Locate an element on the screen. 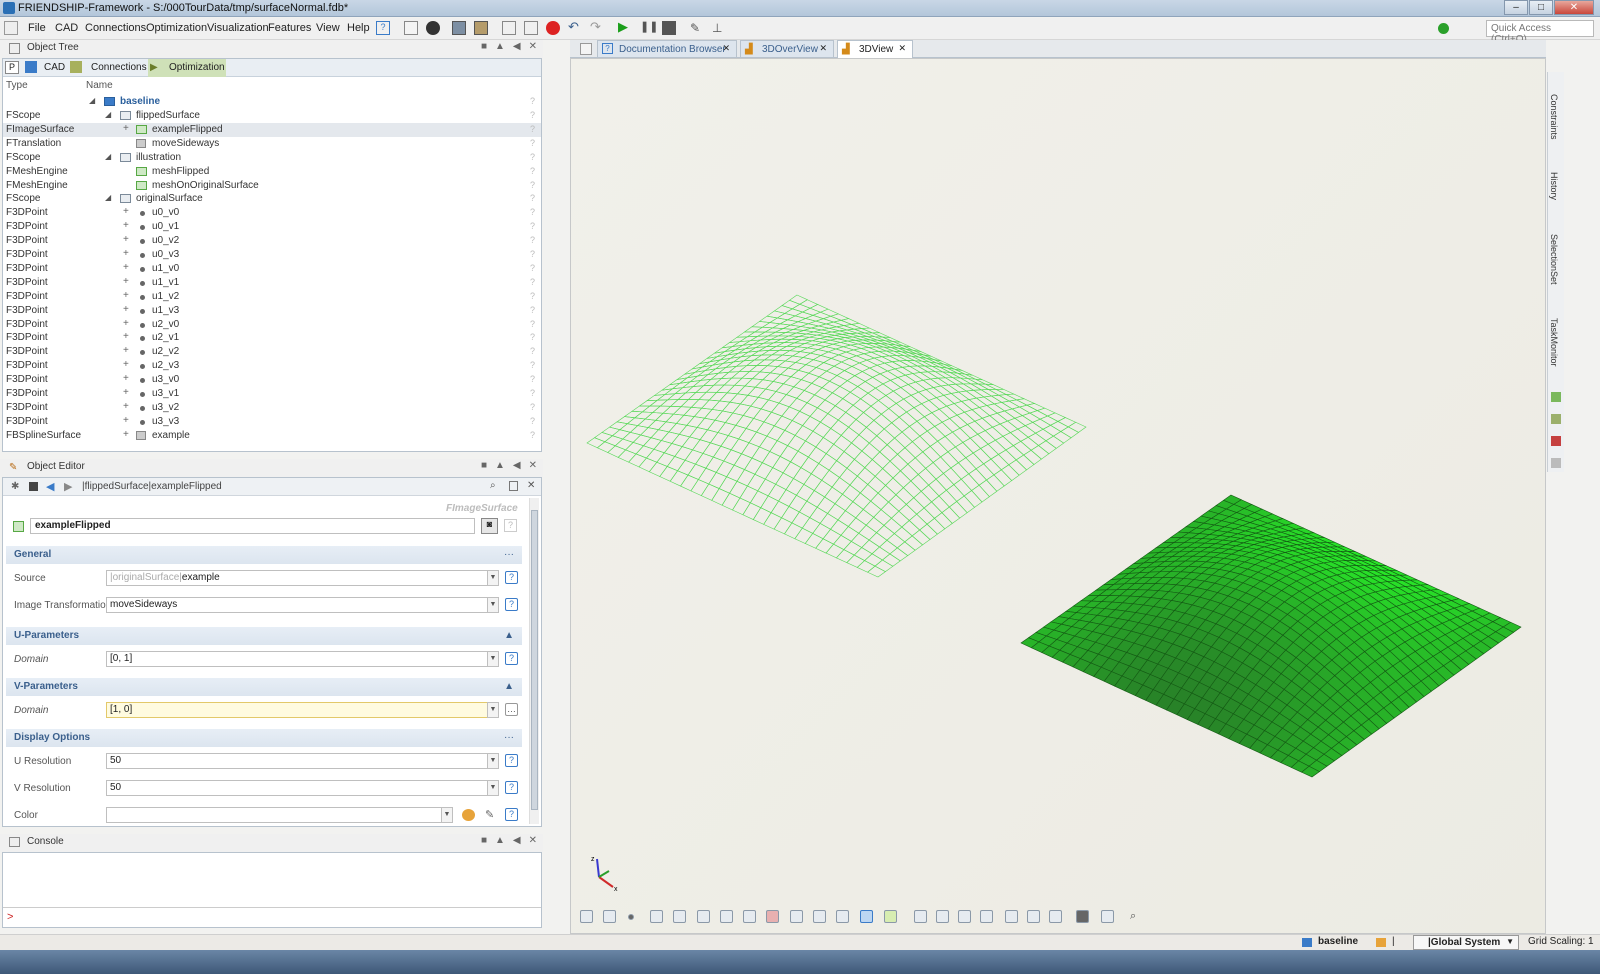 This screenshot has height=974, width=1600. close-project-icon is located at coordinates (433, 28).